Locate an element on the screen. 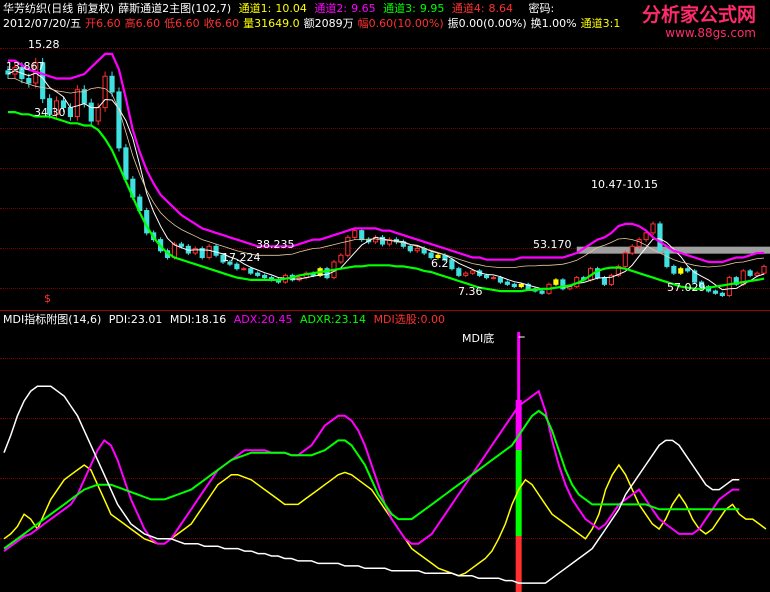  price-label: 34.30 is located at coordinates (50, 112).